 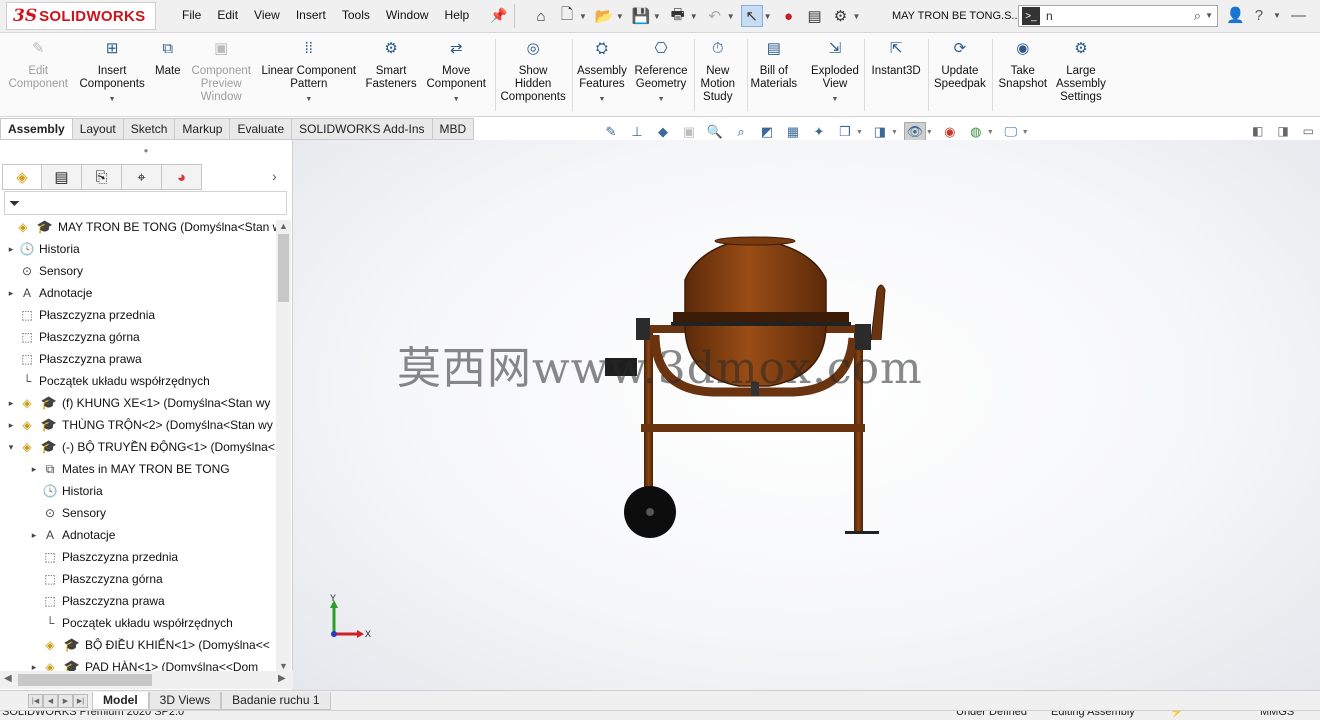 What do you see at coordinates (73, 359) in the screenshot?
I see `tree-node: ⬚ Płaszczyzna prawa` at bounding box center [73, 359].